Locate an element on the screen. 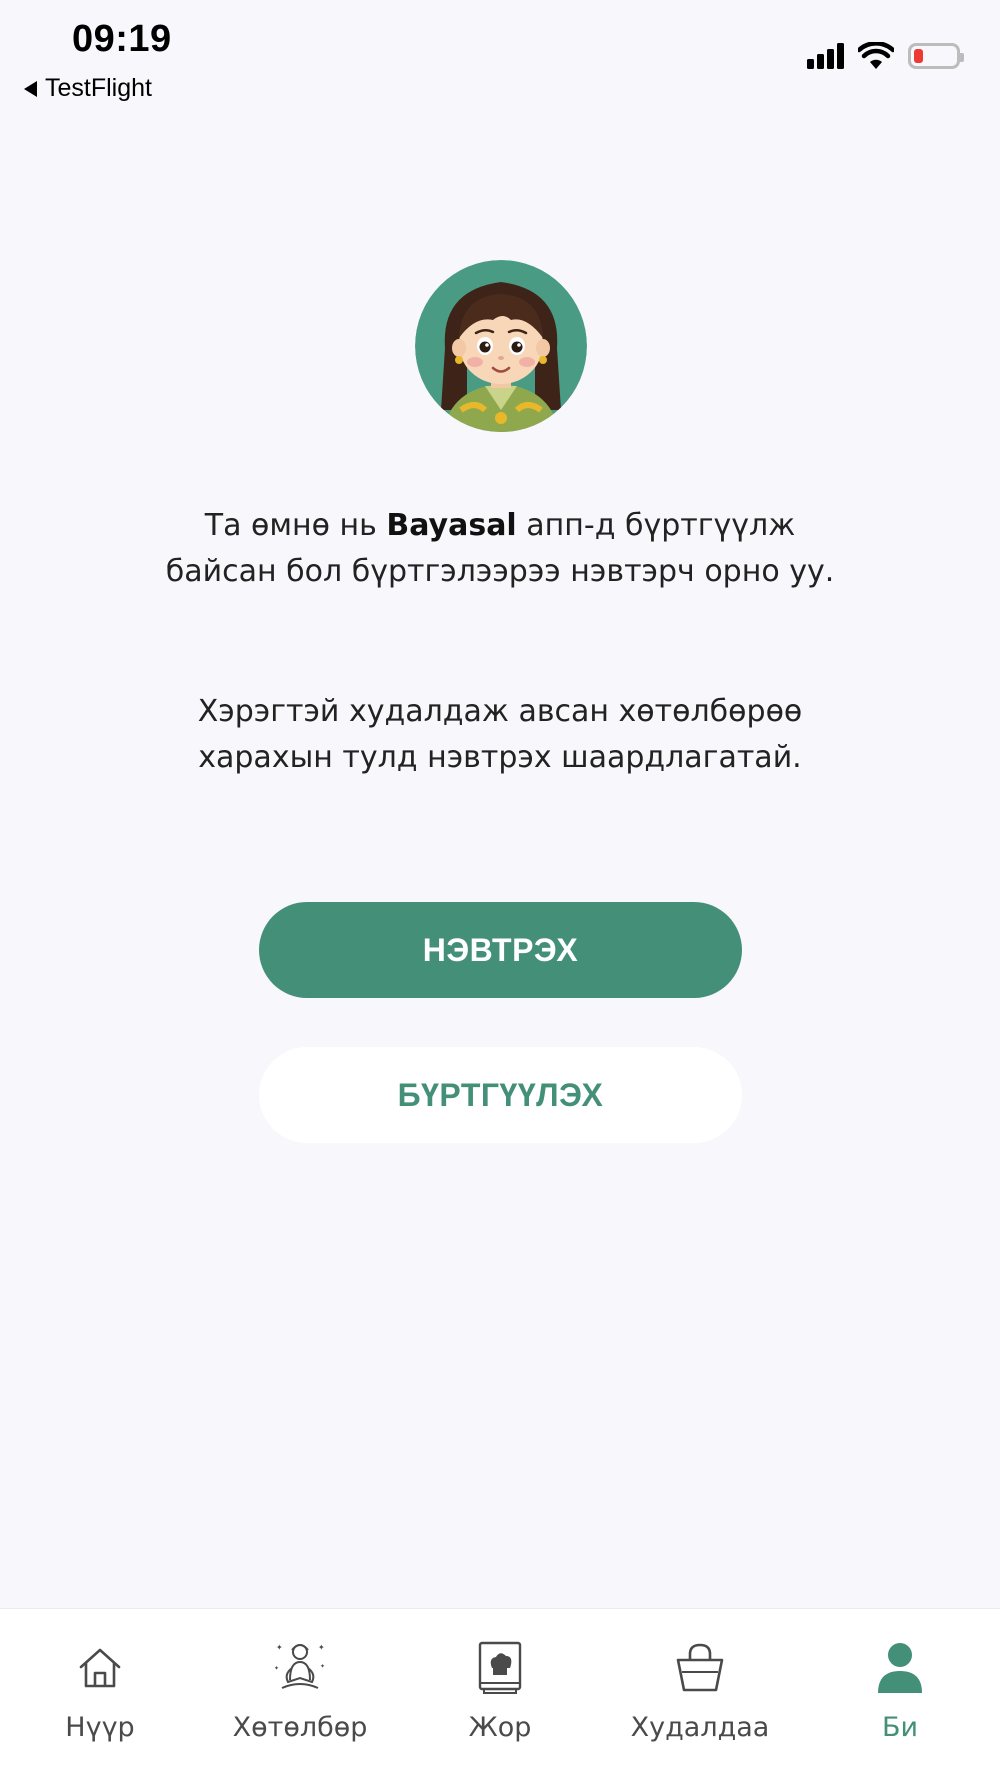 This screenshot has width=1000, height=1779. recipe-book-icon is located at coordinates (500, 1668).